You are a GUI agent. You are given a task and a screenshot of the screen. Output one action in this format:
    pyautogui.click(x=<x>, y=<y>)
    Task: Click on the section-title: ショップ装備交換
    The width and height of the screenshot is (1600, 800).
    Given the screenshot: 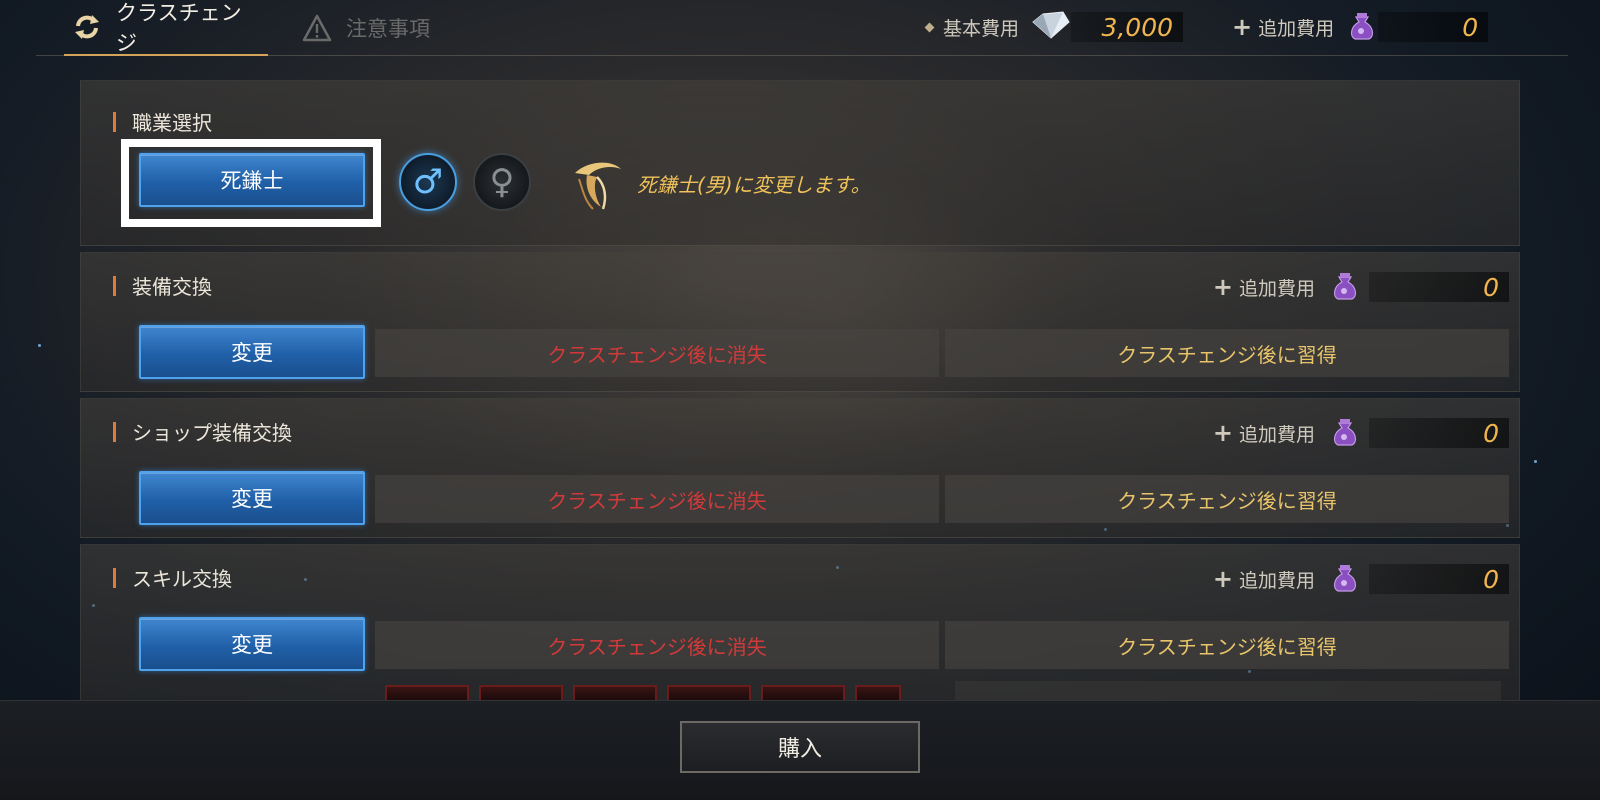 What is the action you would take?
    pyautogui.click(x=202, y=431)
    